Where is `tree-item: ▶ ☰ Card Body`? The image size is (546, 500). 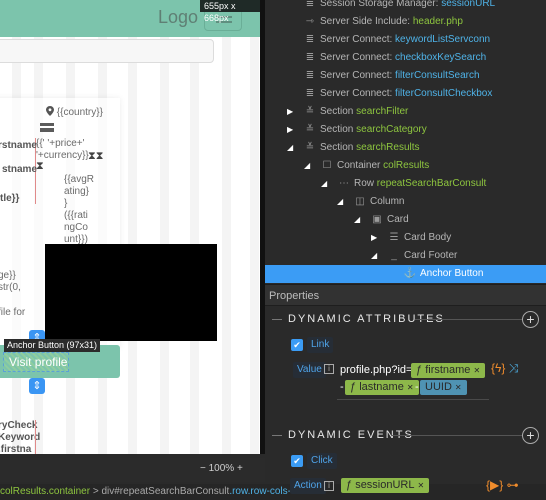 tree-item: ▶ ☰ Card Body is located at coordinates (405, 238).